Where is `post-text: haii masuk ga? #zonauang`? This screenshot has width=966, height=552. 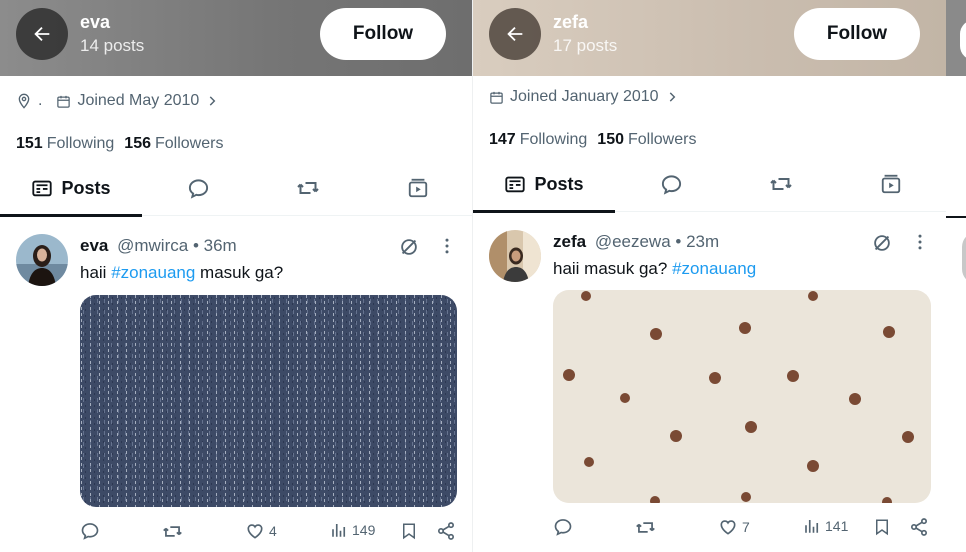 post-text: haii masuk ga? #zonauang is located at coordinates (654, 269).